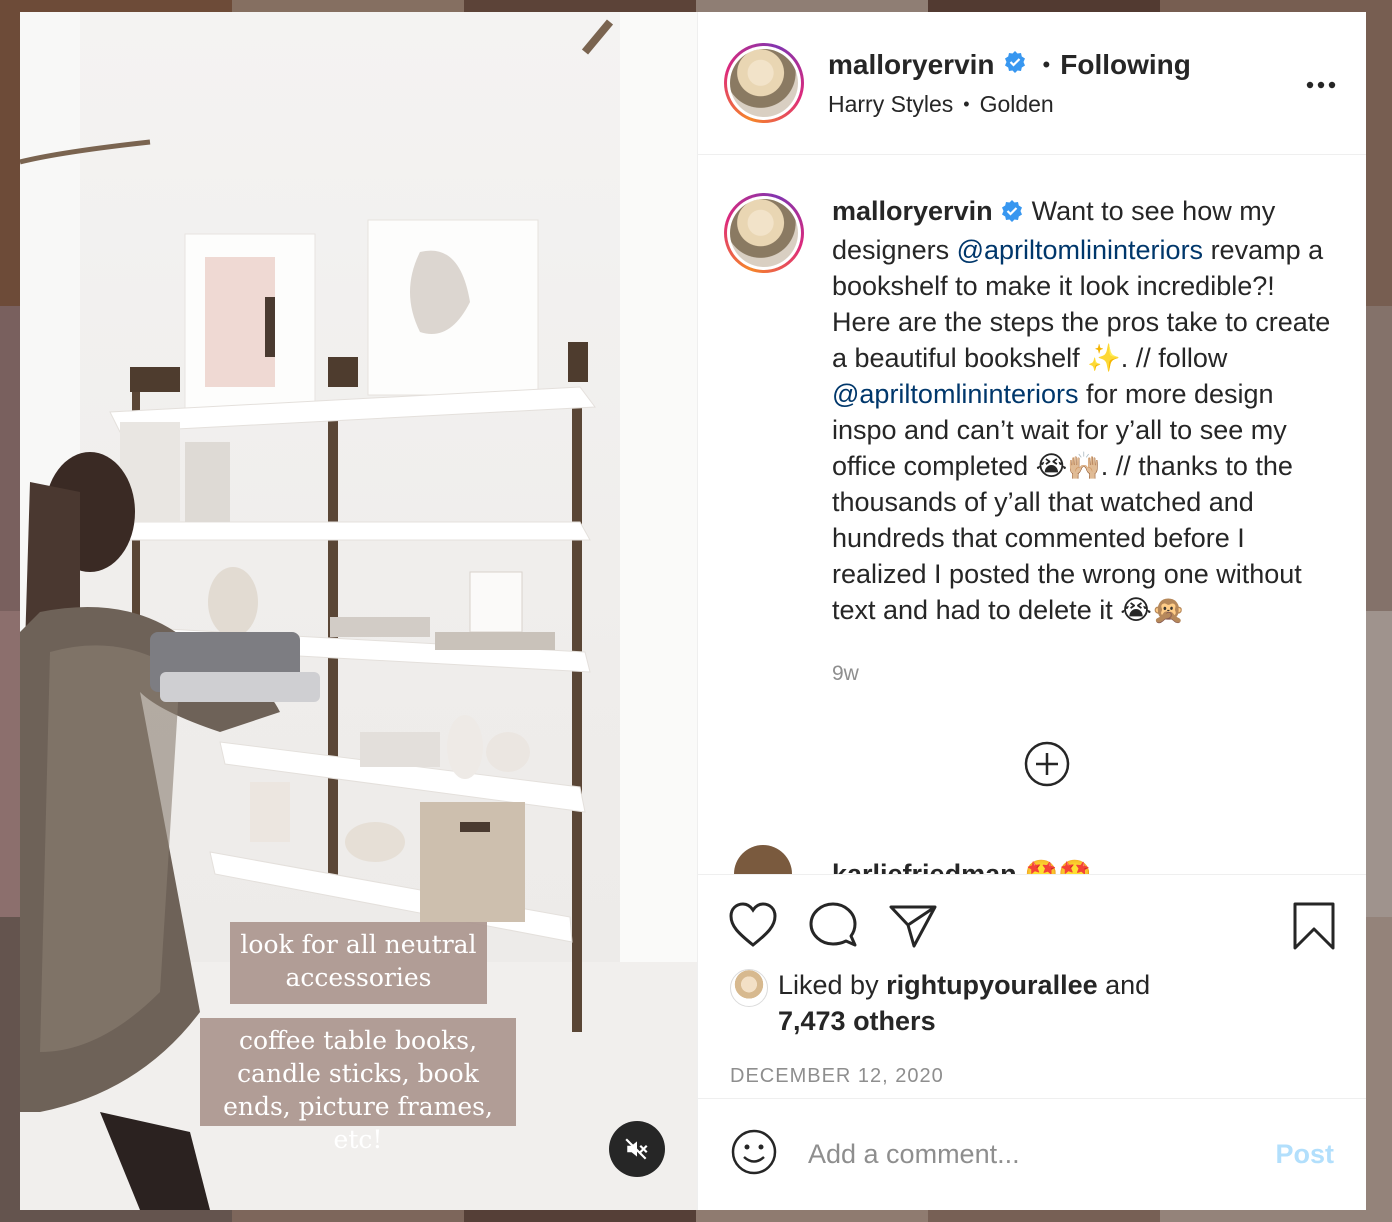  Describe the element at coordinates (1017, 104) in the screenshot. I see `audio-title: Golden` at that location.